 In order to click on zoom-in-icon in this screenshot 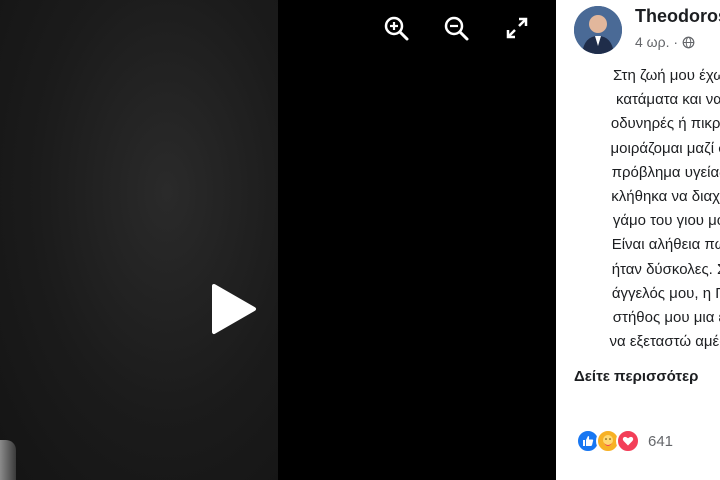, I will do `click(396, 28)`.